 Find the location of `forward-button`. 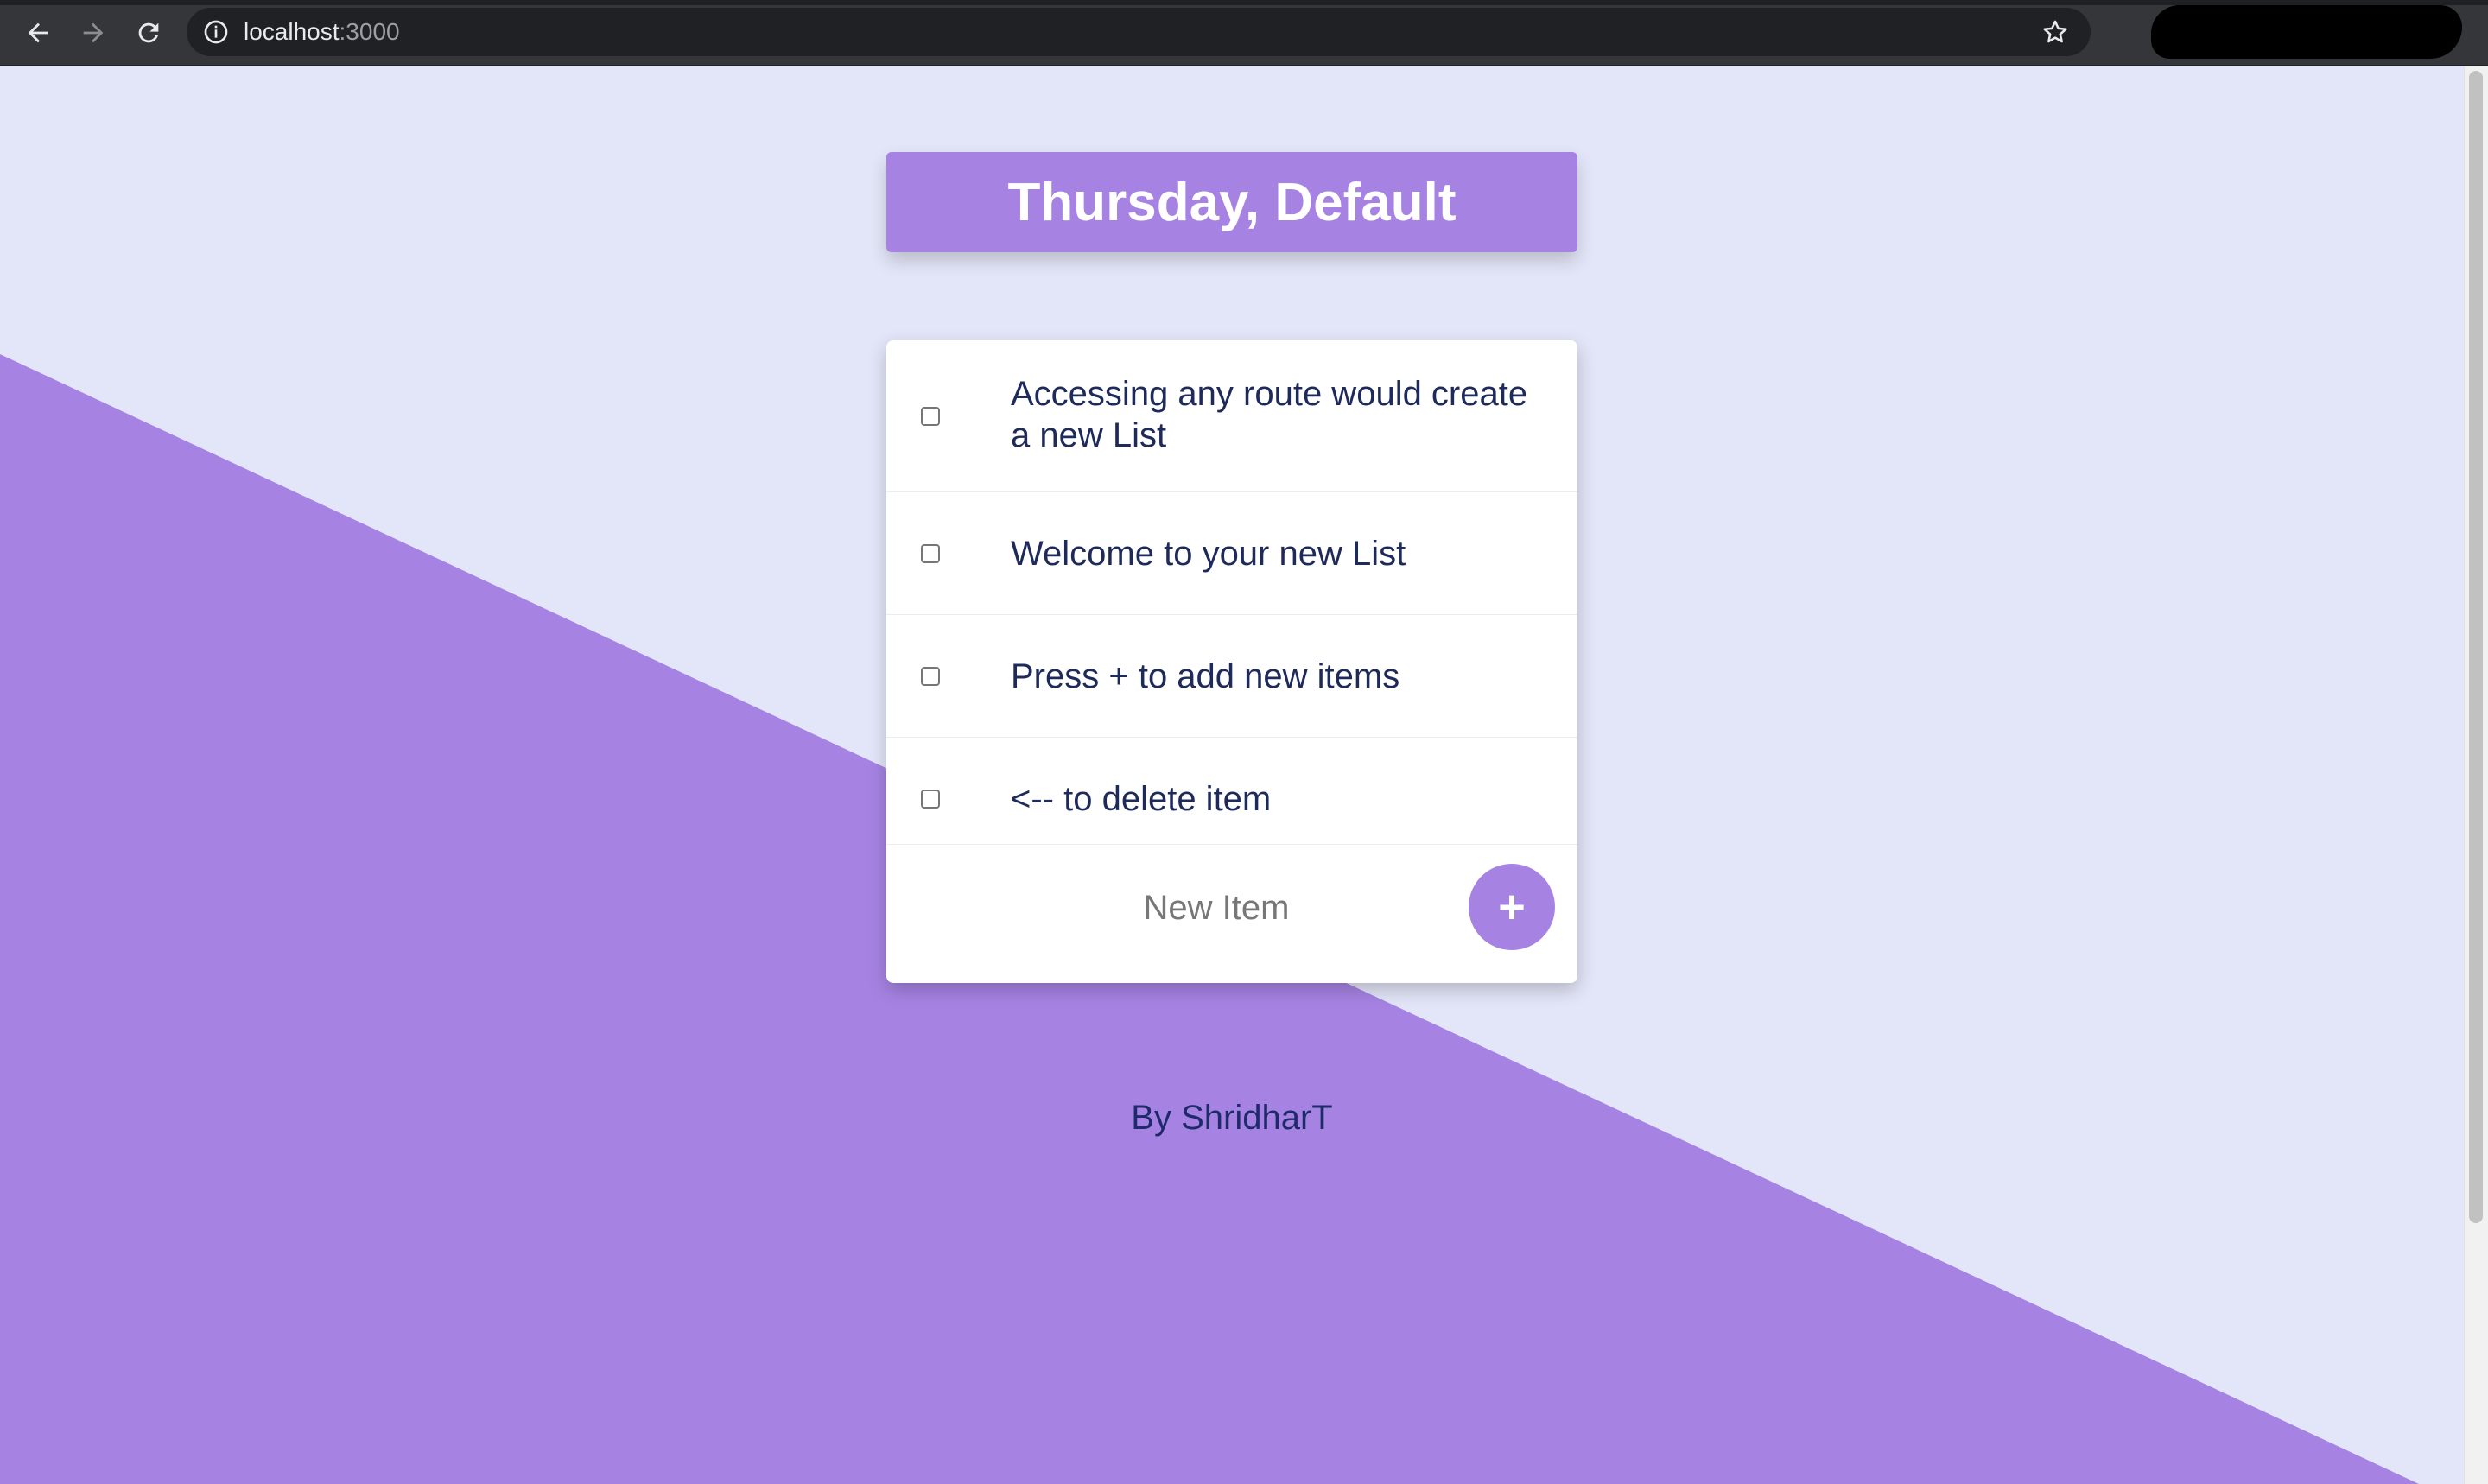

forward-button is located at coordinates (93, 33).